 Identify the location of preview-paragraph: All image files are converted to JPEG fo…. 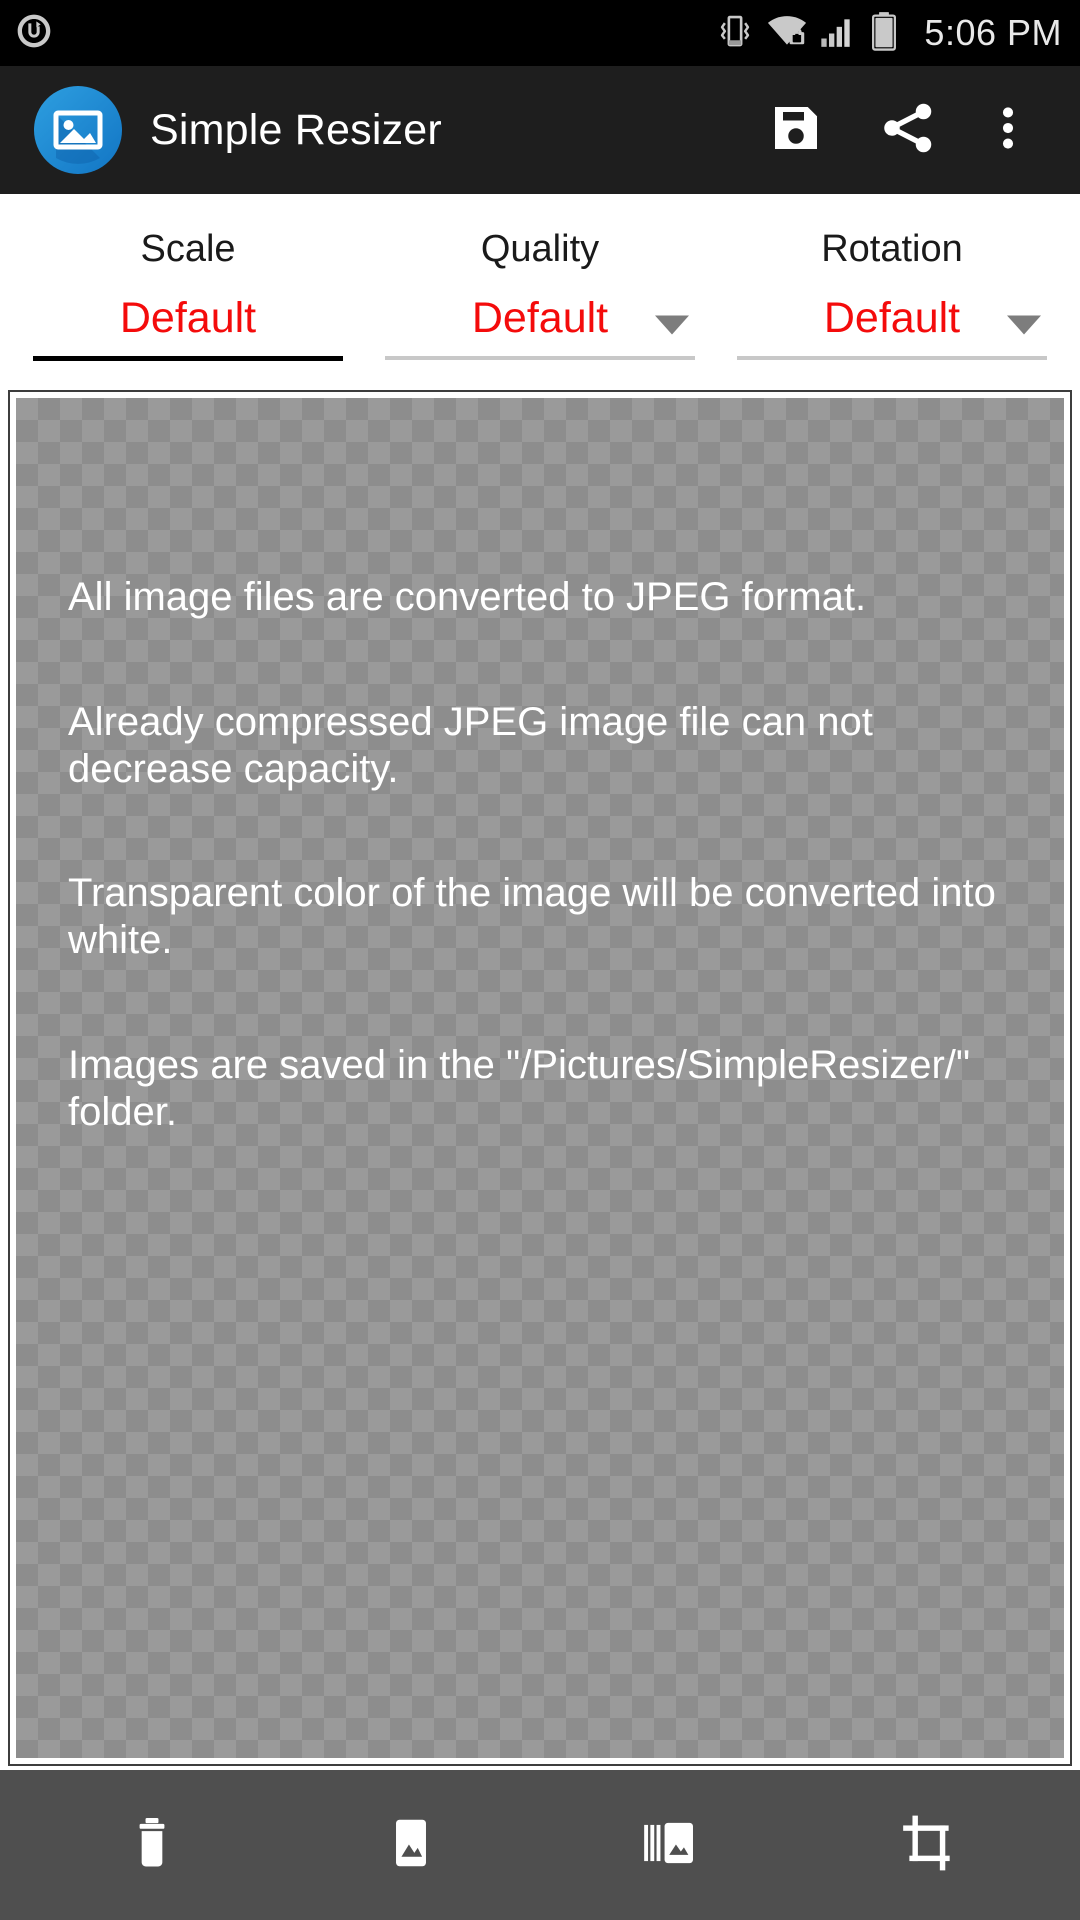
(467, 597).